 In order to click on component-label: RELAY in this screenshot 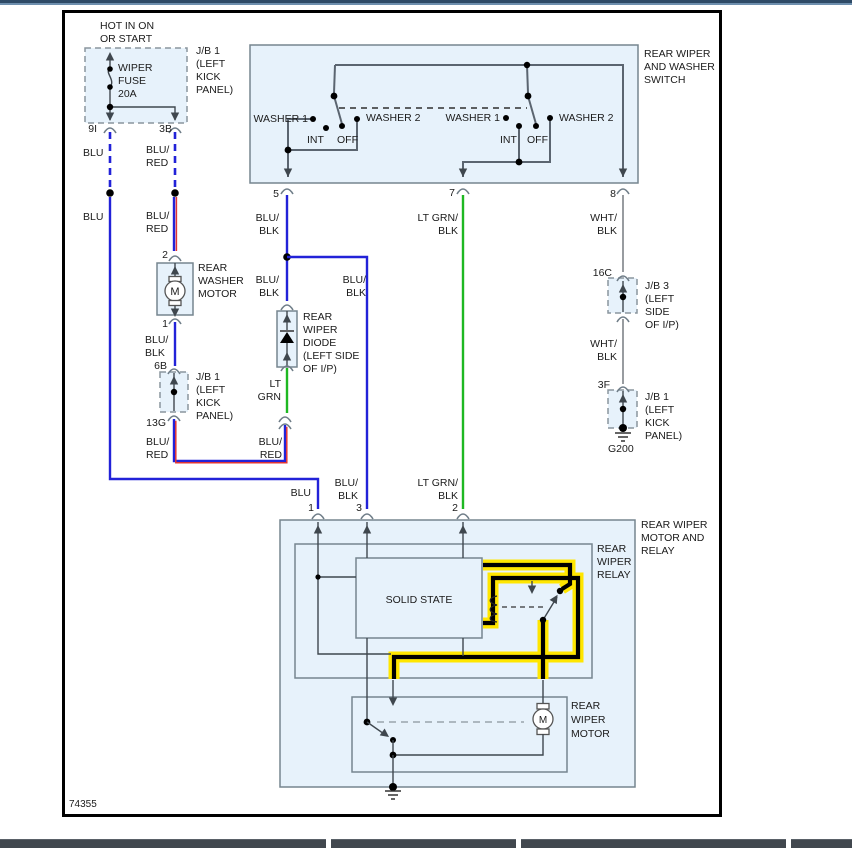, I will do `click(614, 575)`.